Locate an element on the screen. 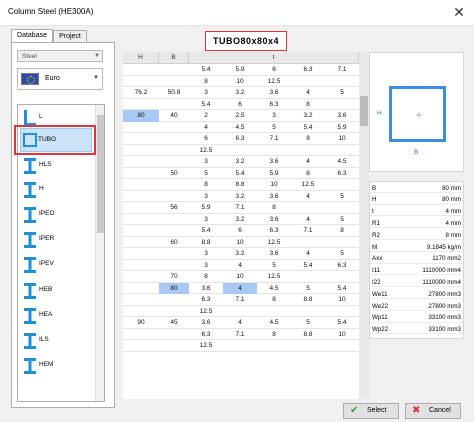 The width and height of the screenshot is (474, 422). grid-cell: 56 is located at coordinates (174, 208).